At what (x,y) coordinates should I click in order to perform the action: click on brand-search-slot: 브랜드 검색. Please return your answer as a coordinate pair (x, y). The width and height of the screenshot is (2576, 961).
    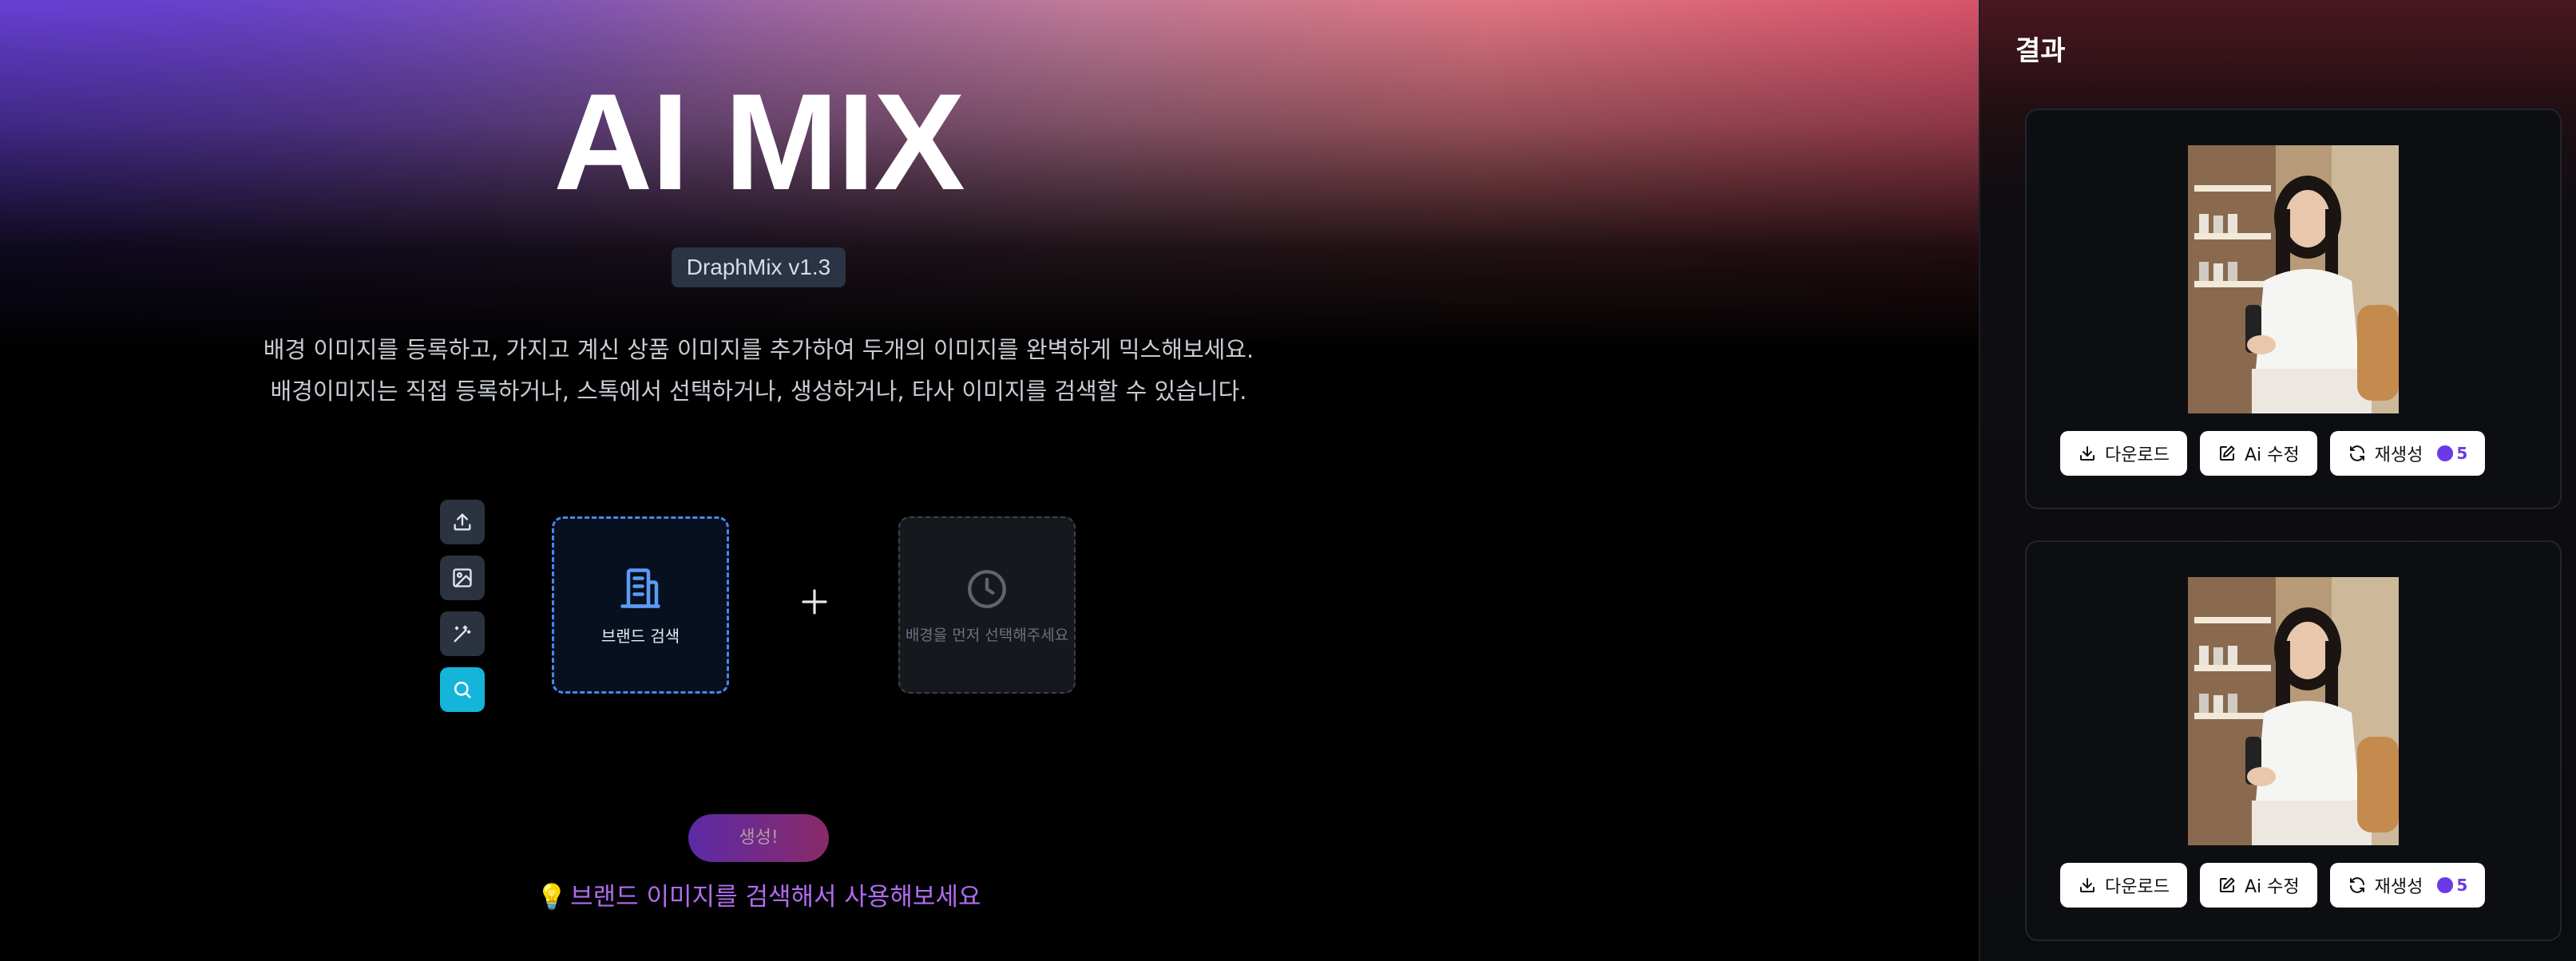
    Looking at the image, I should click on (640, 605).